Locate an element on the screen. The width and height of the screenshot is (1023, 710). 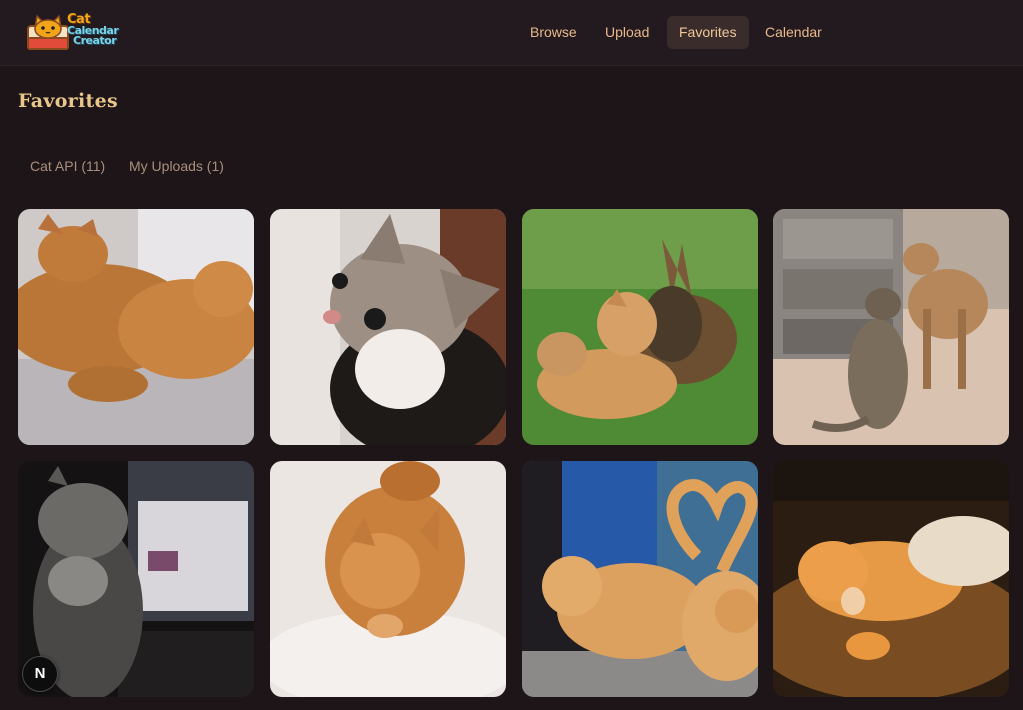
page-title: Favorites is located at coordinates (68, 101).